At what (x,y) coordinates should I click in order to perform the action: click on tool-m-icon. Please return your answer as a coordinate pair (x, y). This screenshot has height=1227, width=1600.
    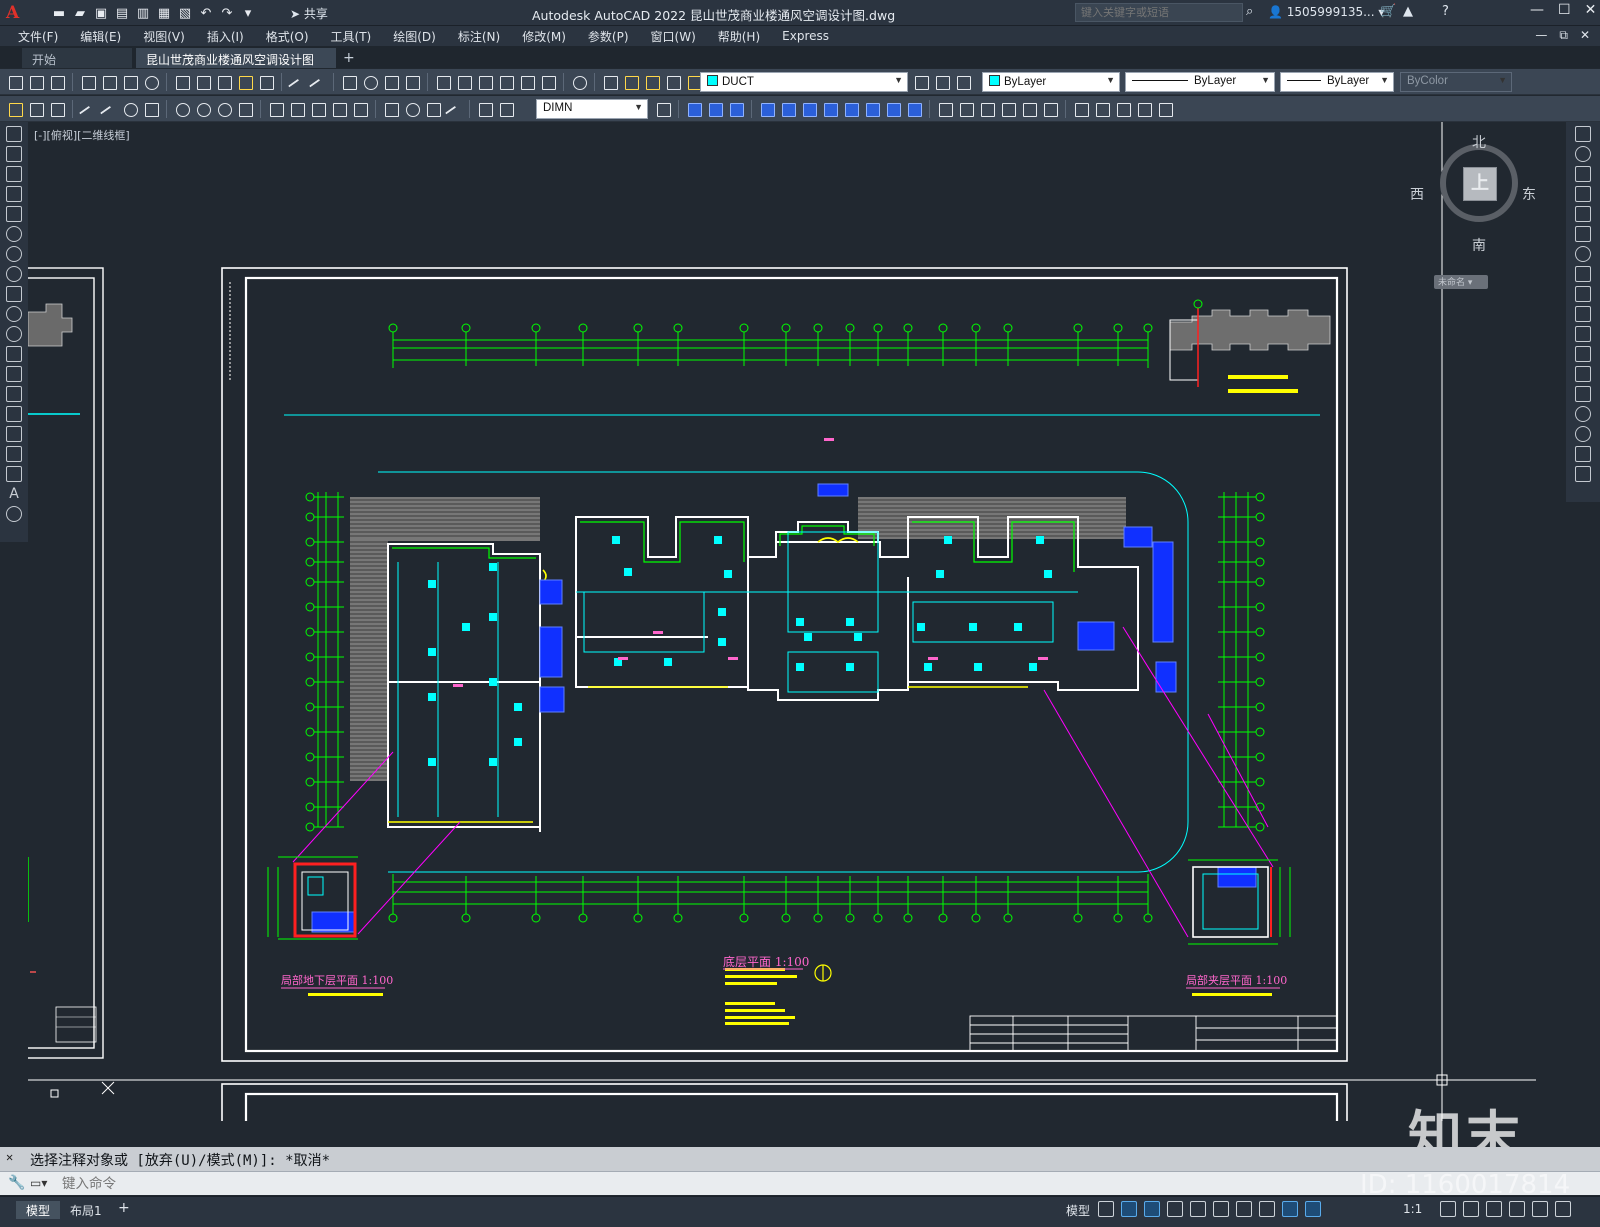
    Looking at the image, I should click on (966, 109).